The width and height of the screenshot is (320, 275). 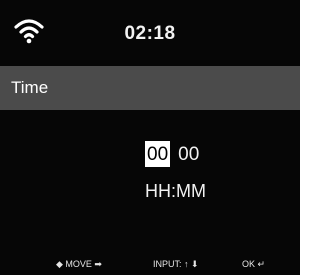 What do you see at coordinates (188, 155) in the screenshot?
I see `minute-field: 00` at bounding box center [188, 155].